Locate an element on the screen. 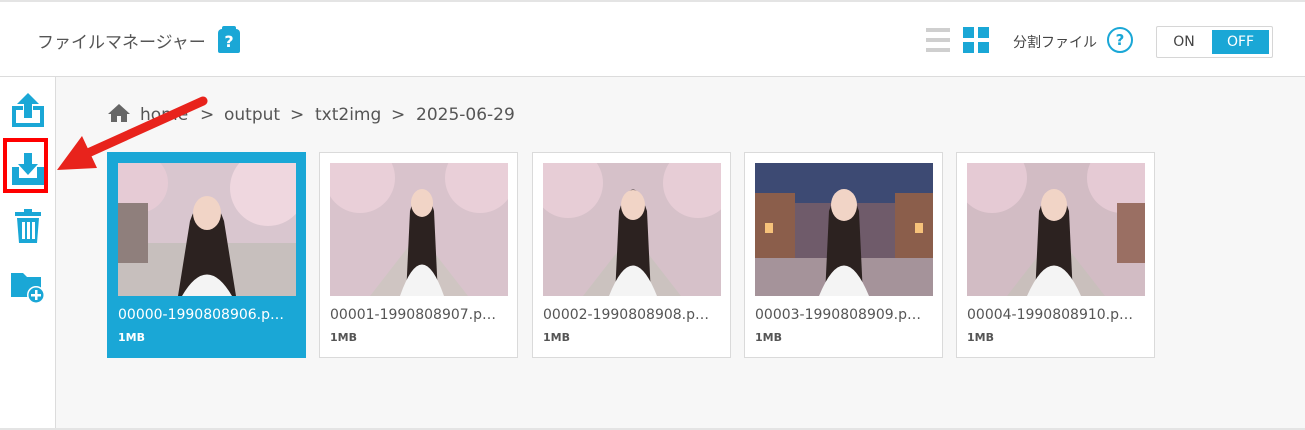 This screenshot has width=1305, height=430. help-icon: ? is located at coordinates (229, 39).